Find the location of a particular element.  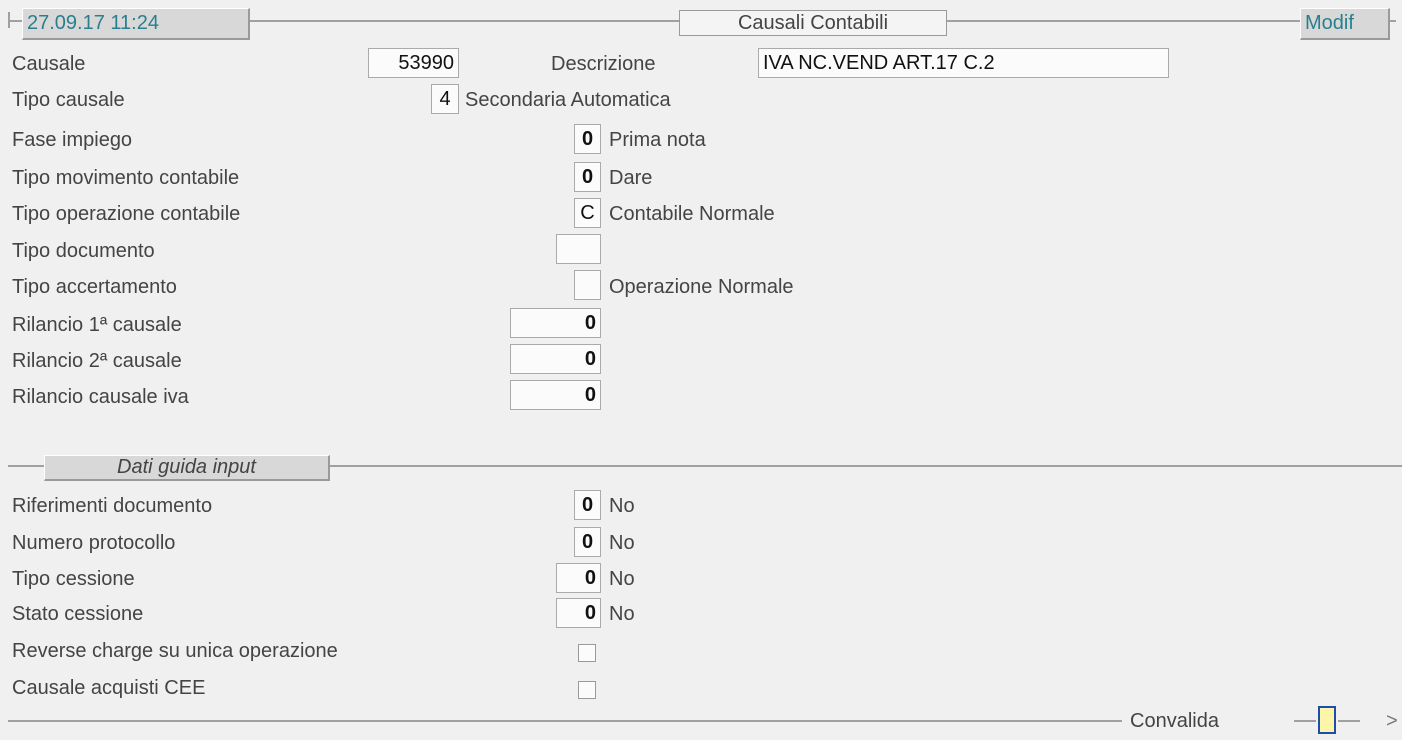

fase-impiego-input: 0 is located at coordinates (587, 139).